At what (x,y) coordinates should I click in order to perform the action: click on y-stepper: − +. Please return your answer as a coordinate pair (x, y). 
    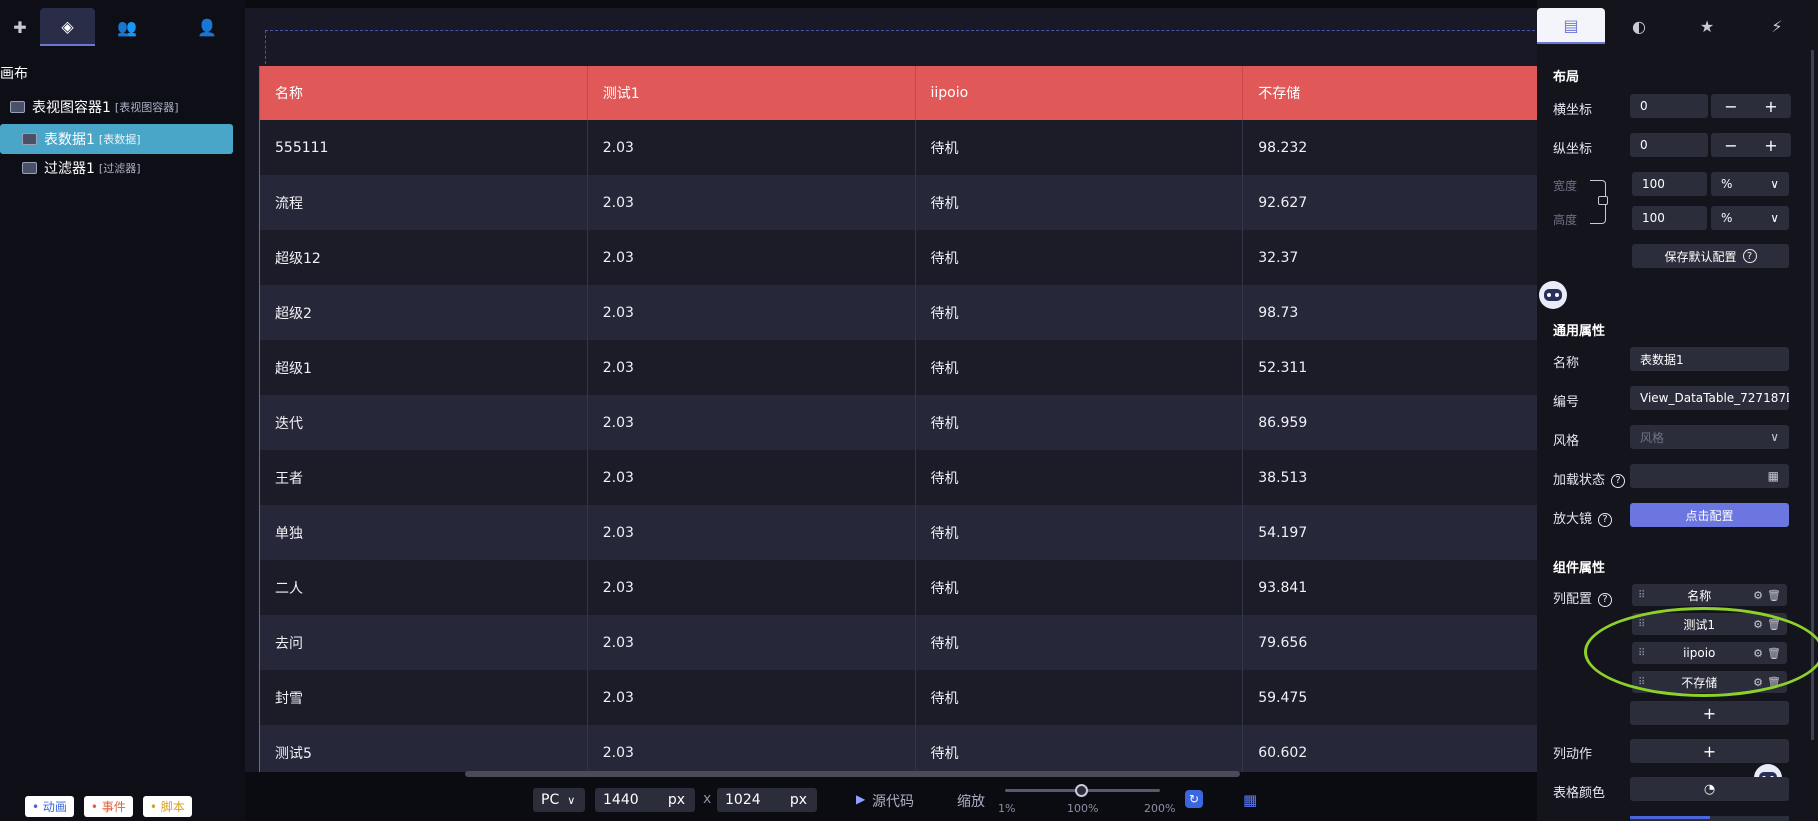
    Looking at the image, I should click on (1751, 145).